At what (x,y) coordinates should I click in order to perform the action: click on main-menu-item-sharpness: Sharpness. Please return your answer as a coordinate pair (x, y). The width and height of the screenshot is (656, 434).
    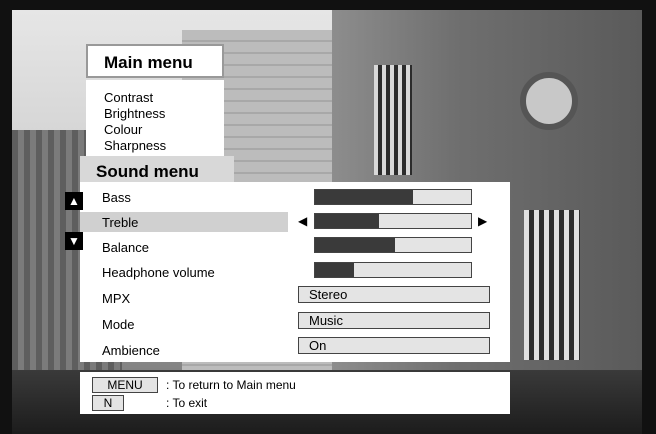
    Looking at the image, I should click on (164, 146).